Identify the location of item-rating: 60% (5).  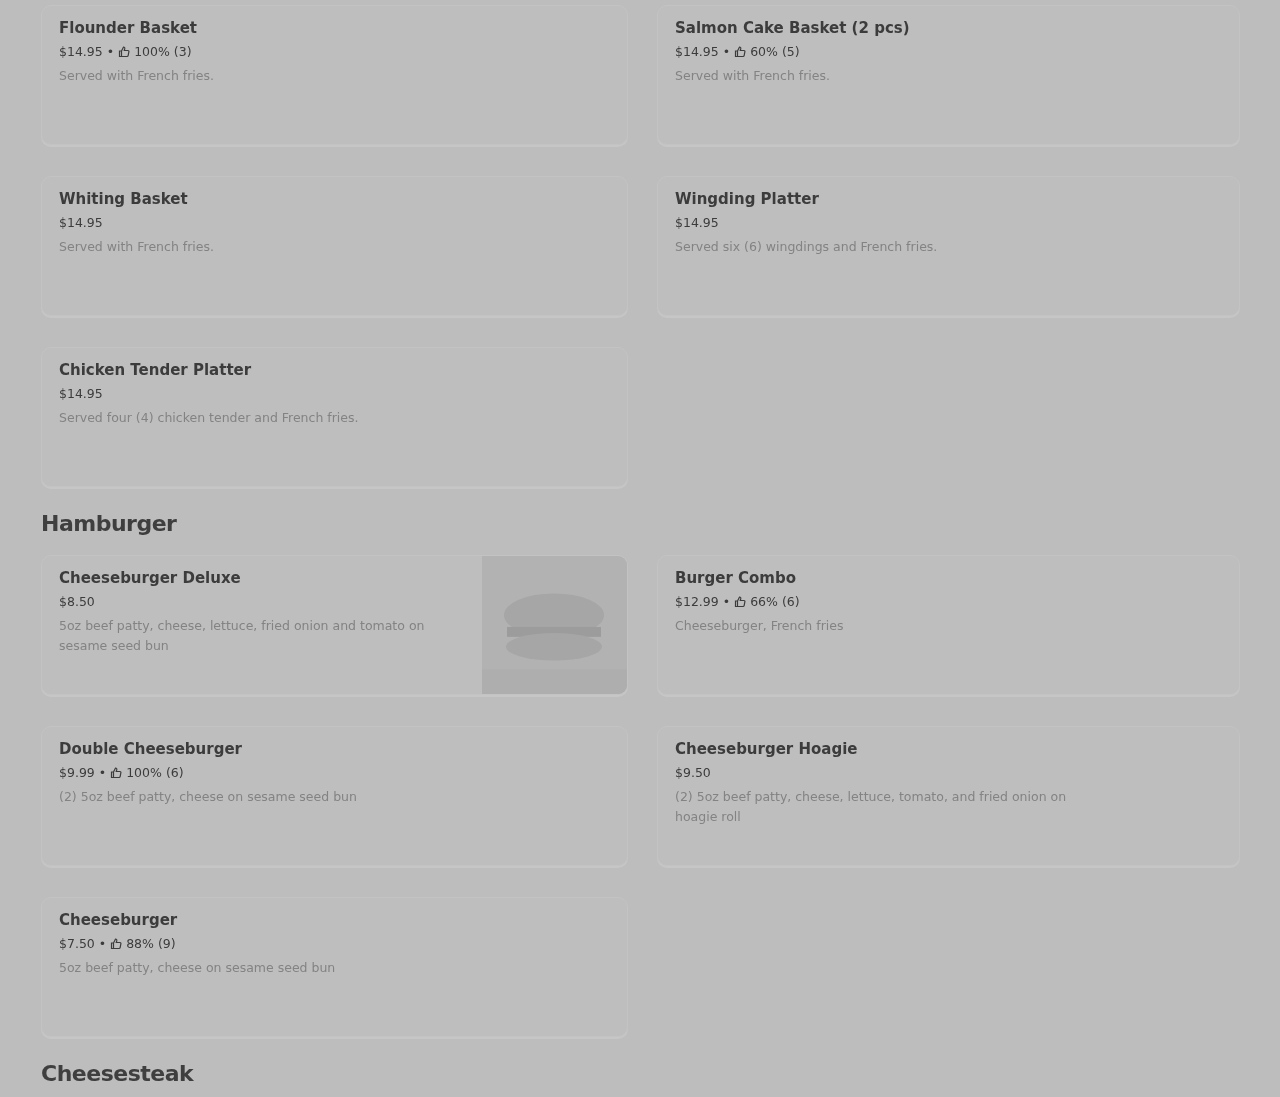
(775, 52).